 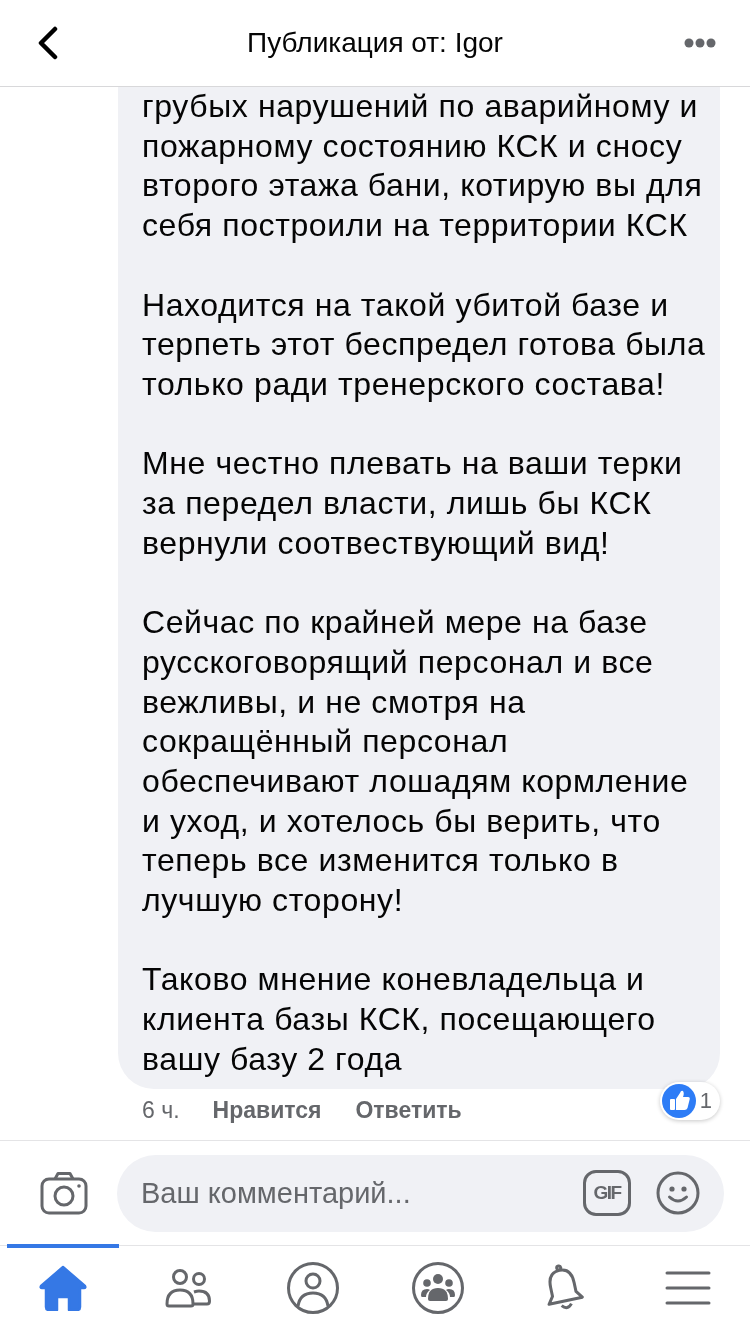 I want to click on gif-button: GIF, so click(x=607, y=1193).